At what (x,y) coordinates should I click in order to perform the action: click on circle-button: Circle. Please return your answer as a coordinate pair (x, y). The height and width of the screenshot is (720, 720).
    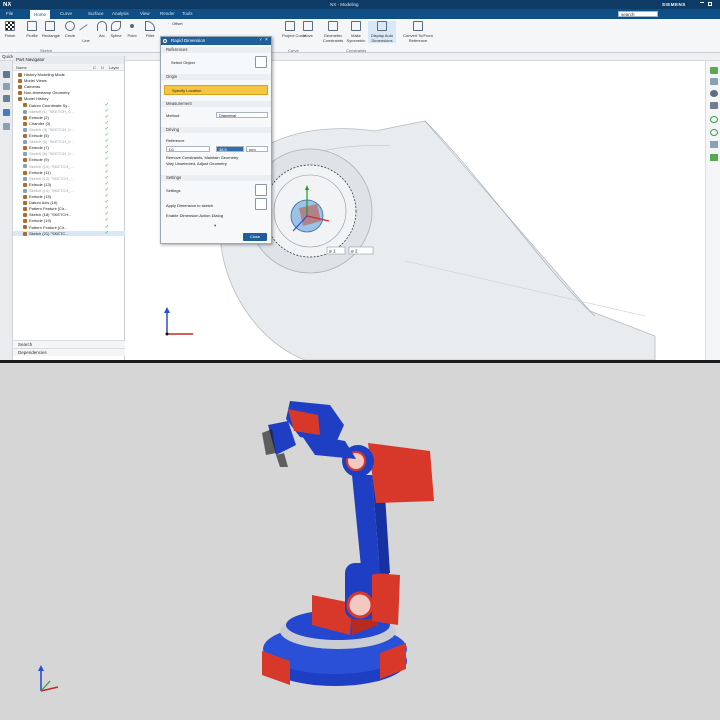
    Looking at the image, I should click on (70, 29).